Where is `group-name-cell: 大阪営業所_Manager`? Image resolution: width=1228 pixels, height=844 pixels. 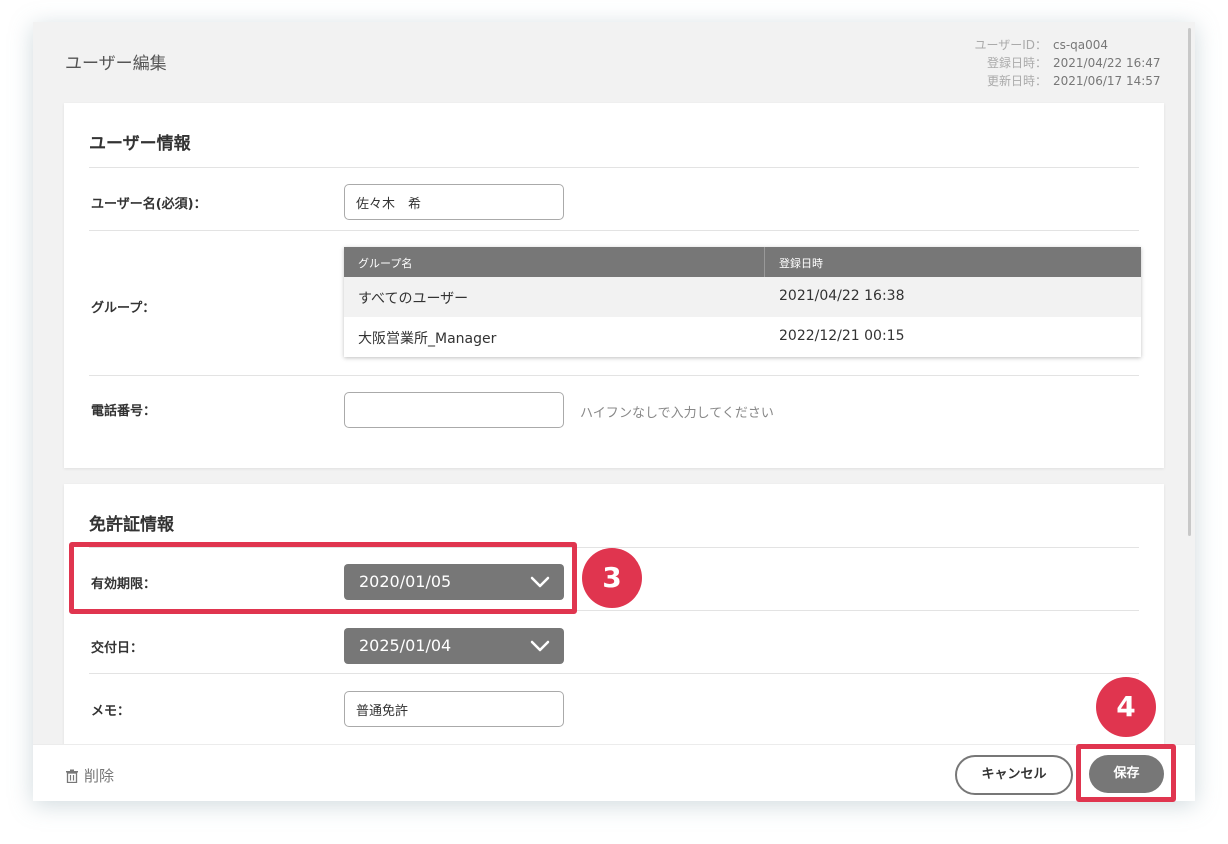 group-name-cell: 大阪営業所_Manager is located at coordinates (427, 339).